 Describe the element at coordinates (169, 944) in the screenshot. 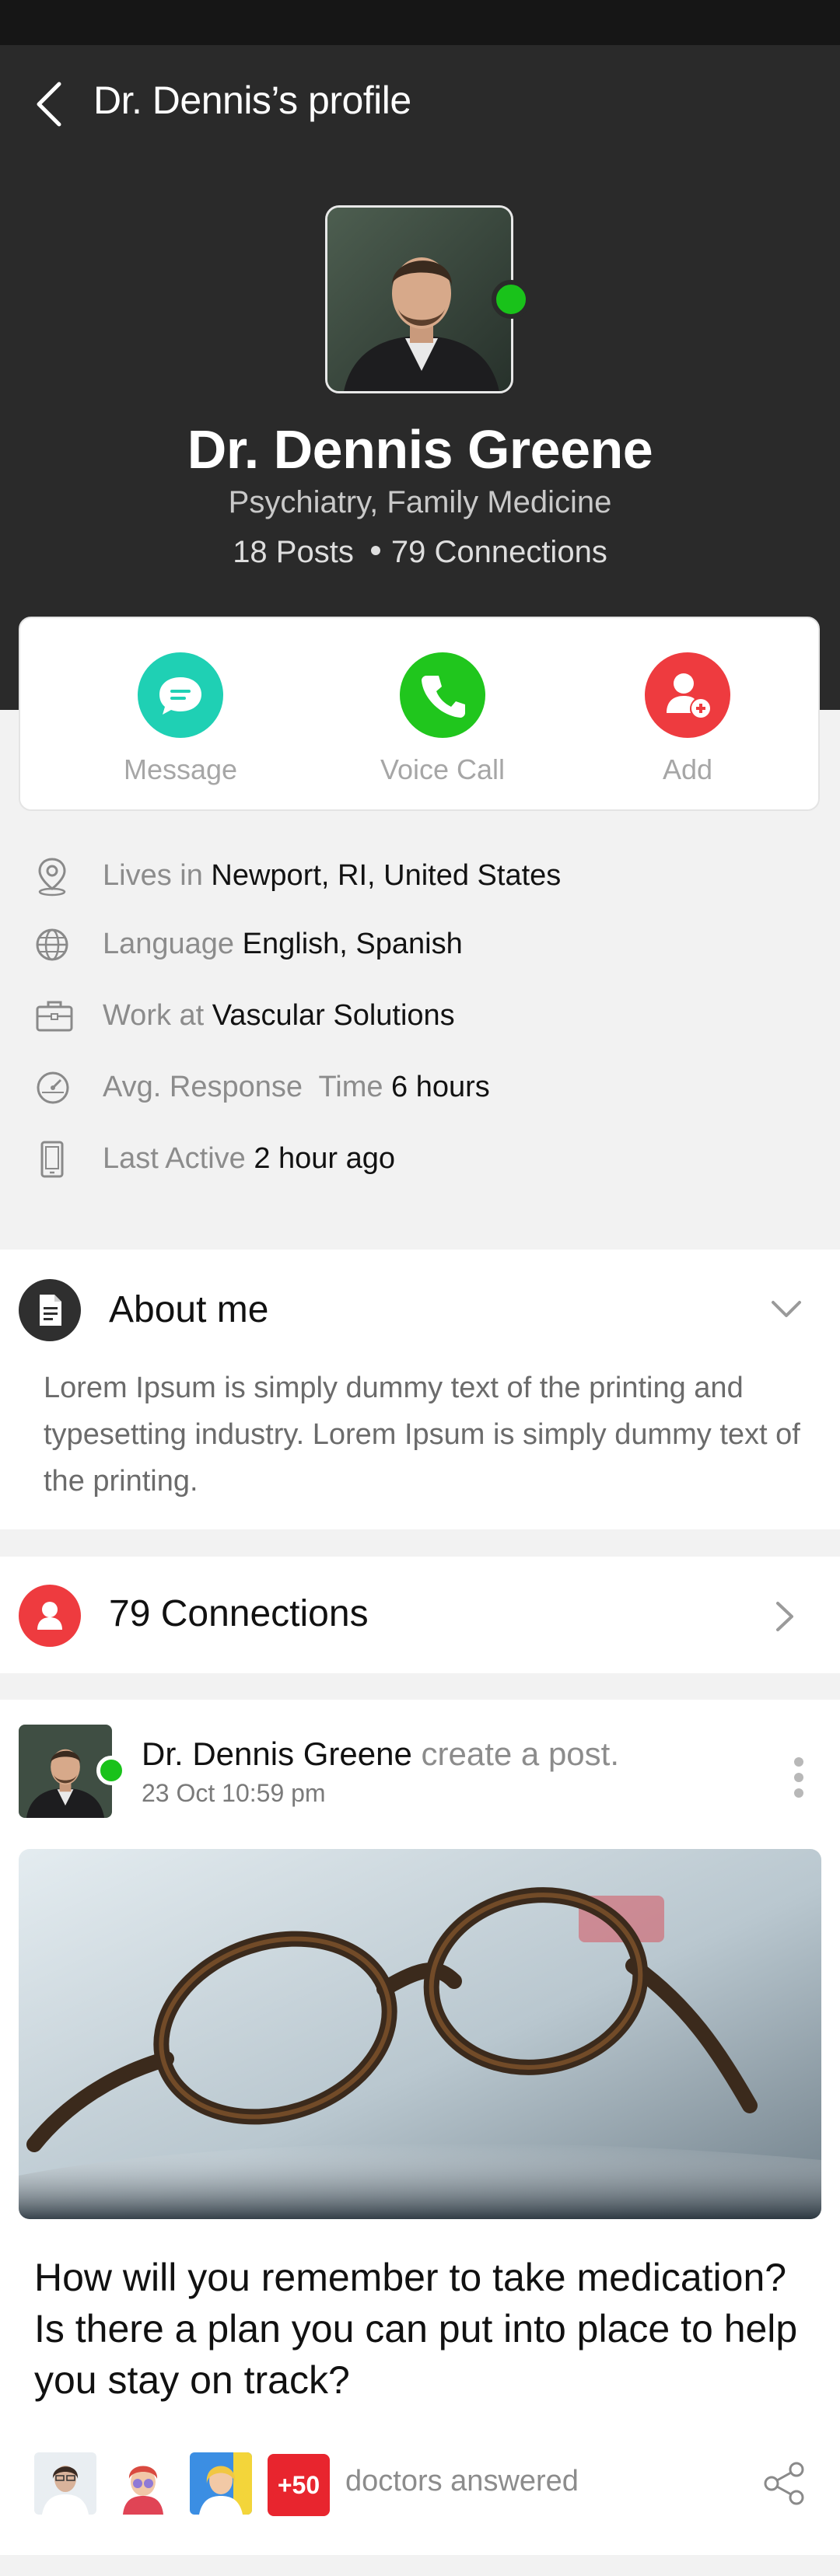

I see `language-label: Language` at that location.